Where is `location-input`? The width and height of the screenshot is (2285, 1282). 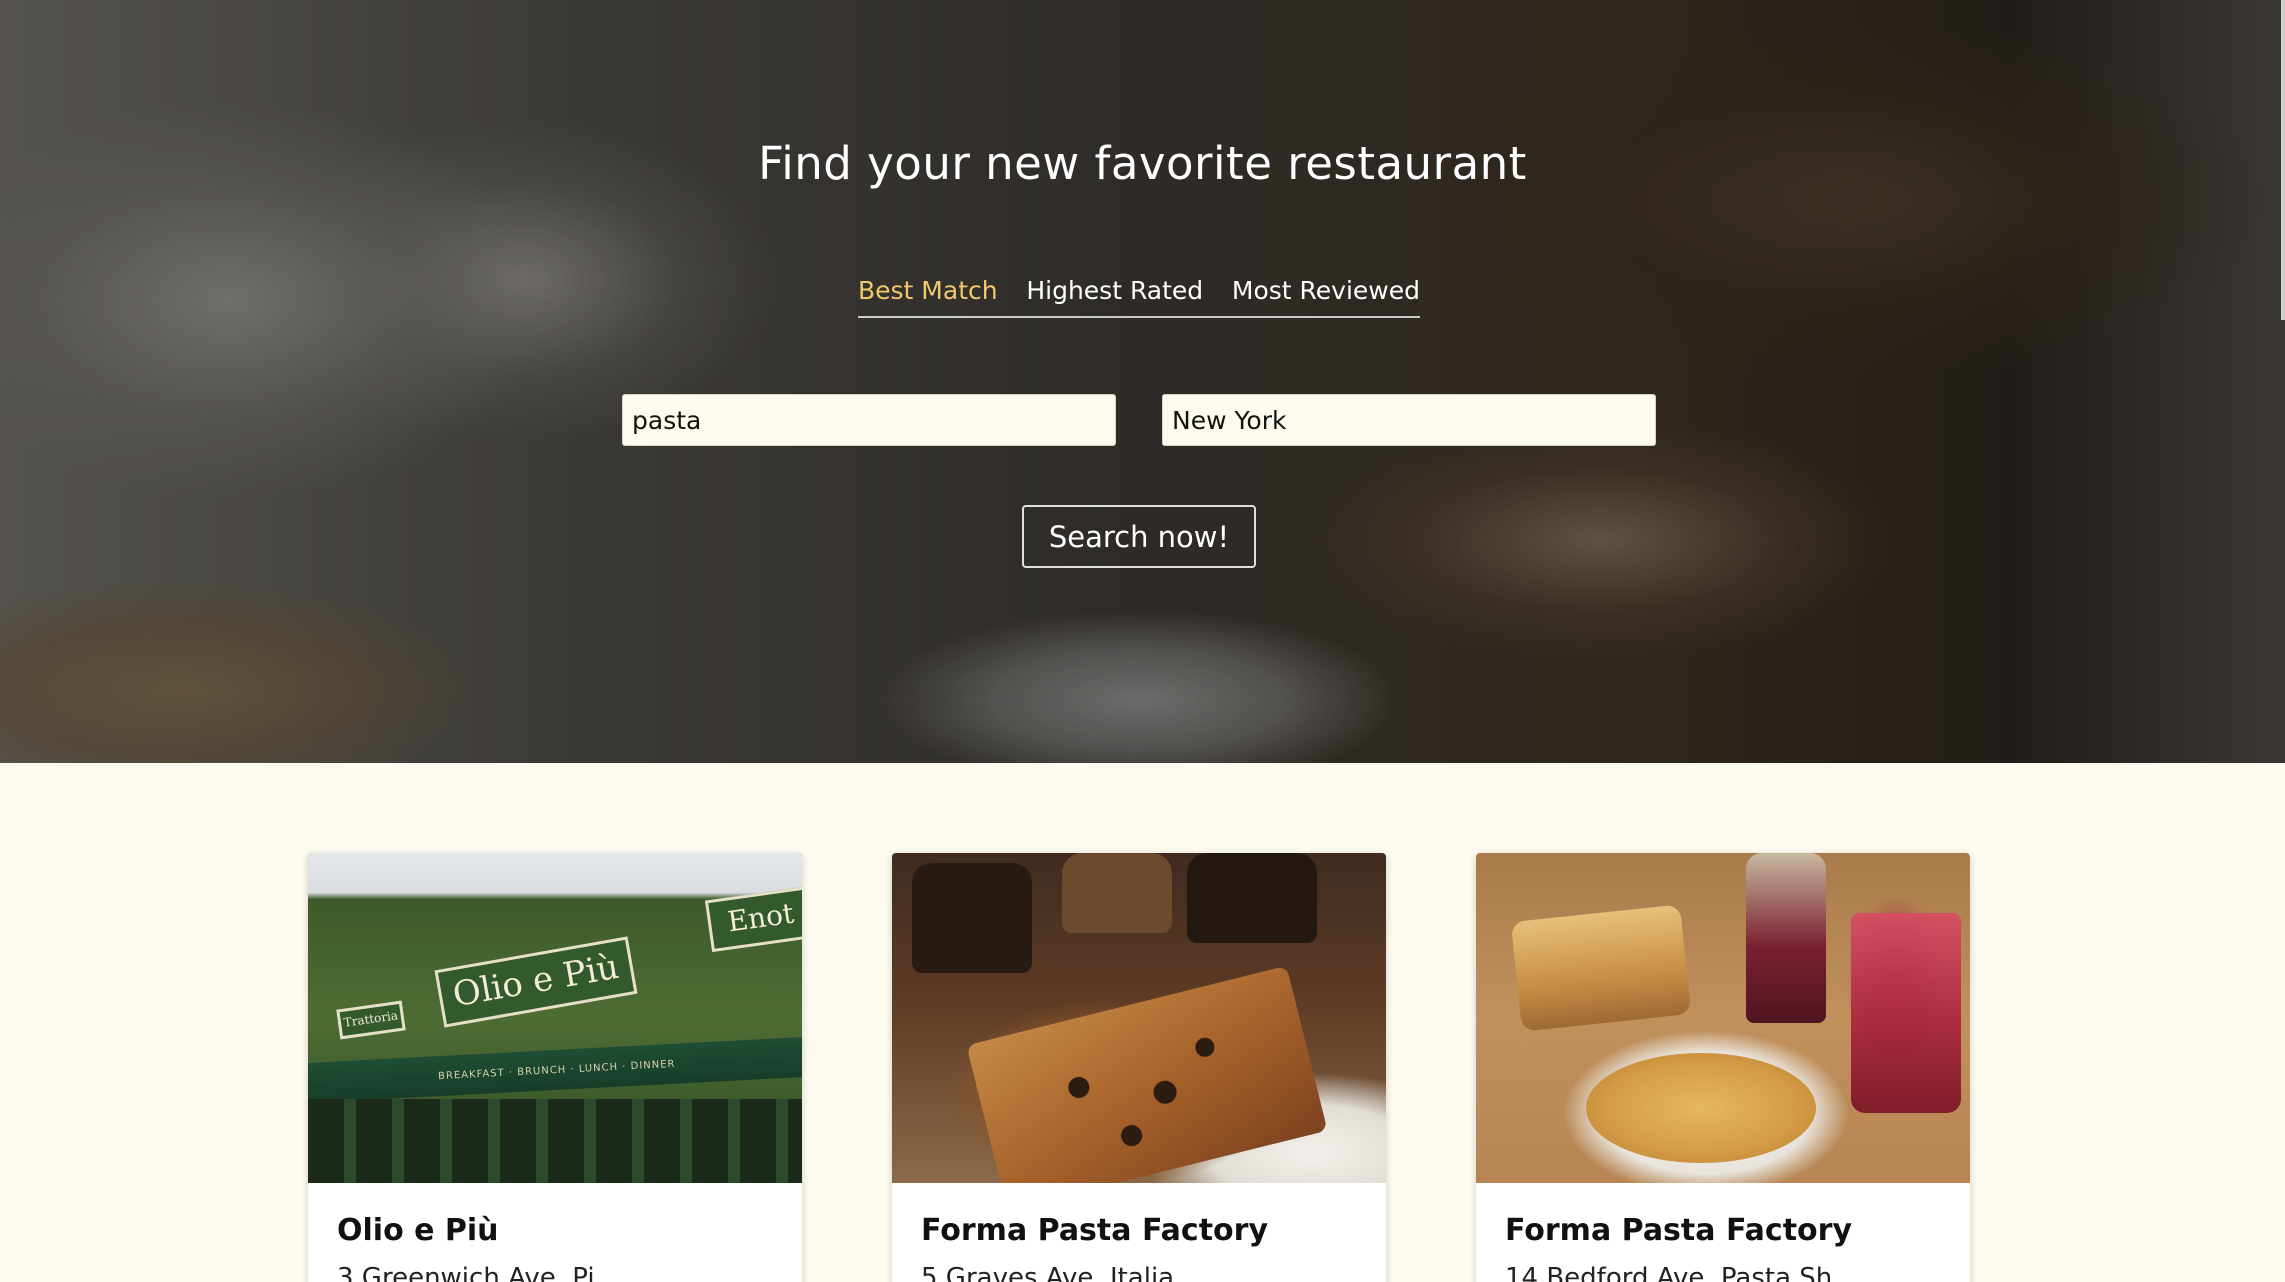 location-input is located at coordinates (1409, 420).